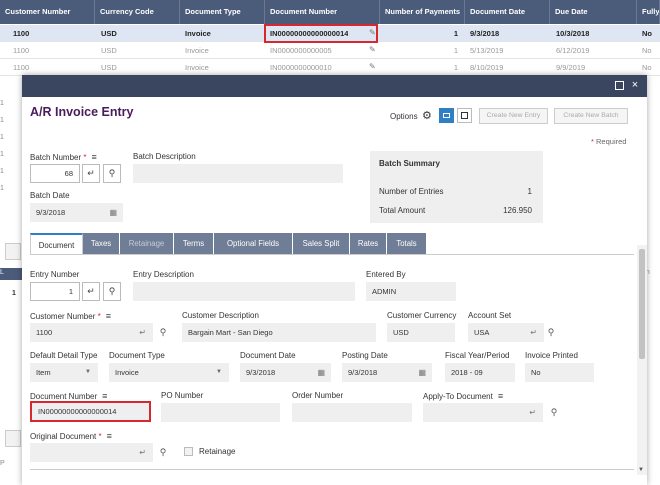  I want to click on vertical-scrollbar: ▼, so click(642, 360).